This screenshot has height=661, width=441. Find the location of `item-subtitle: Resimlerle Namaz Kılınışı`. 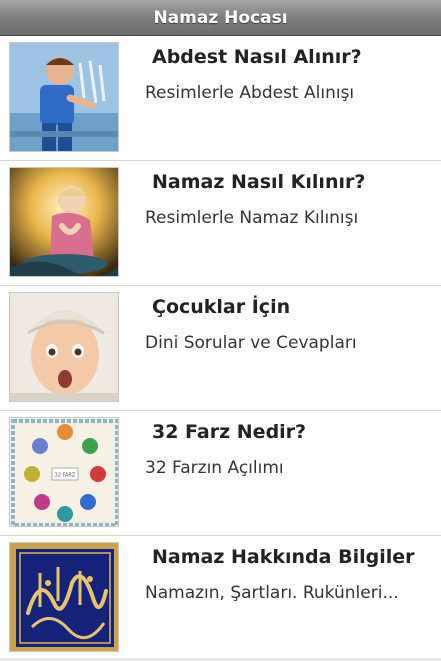

item-subtitle: Resimlerle Namaz Kılınışı is located at coordinates (252, 218).